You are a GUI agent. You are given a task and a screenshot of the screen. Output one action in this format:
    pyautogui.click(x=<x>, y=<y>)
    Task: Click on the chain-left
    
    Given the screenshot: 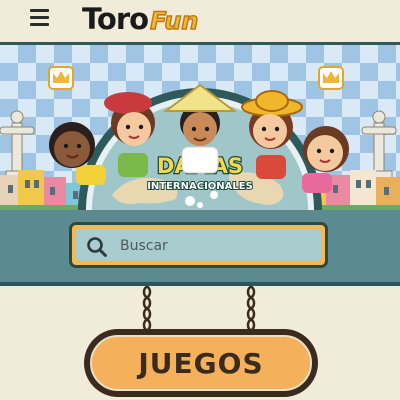 What is the action you would take?
    pyautogui.click(x=147, y=309)
    